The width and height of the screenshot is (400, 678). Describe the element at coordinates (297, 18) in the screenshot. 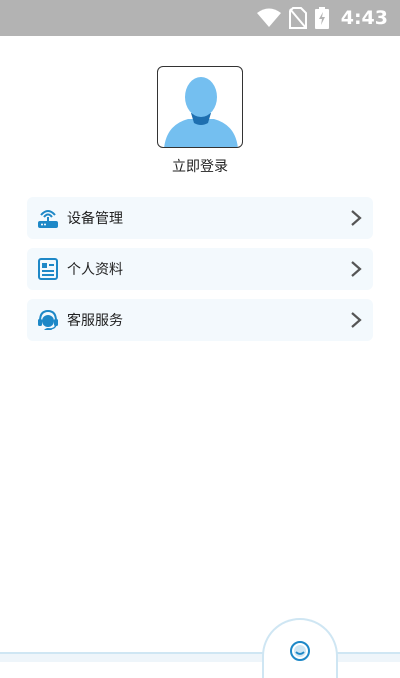

I see `no-sim-icon` at that location.